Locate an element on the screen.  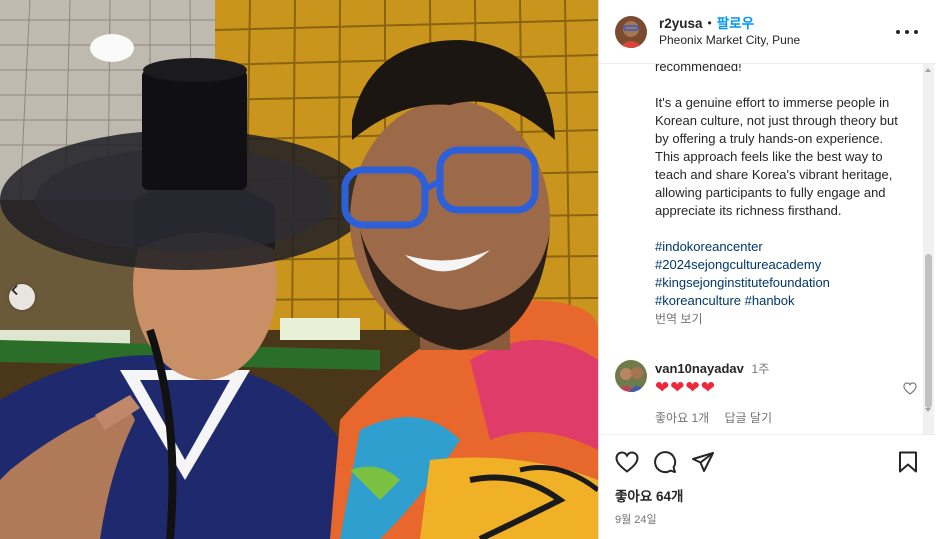
scrollbar-thumb is located at coordinates (928, 331).